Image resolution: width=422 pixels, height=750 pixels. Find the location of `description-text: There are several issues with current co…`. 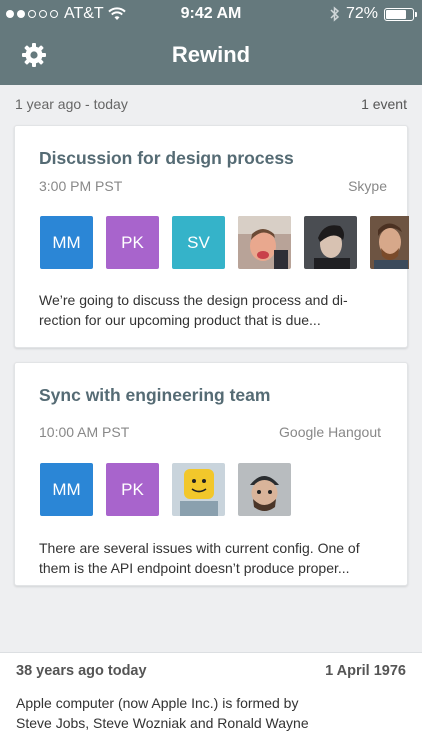

description-text: There are several issues with current co… is located at coordinates (199, 558).